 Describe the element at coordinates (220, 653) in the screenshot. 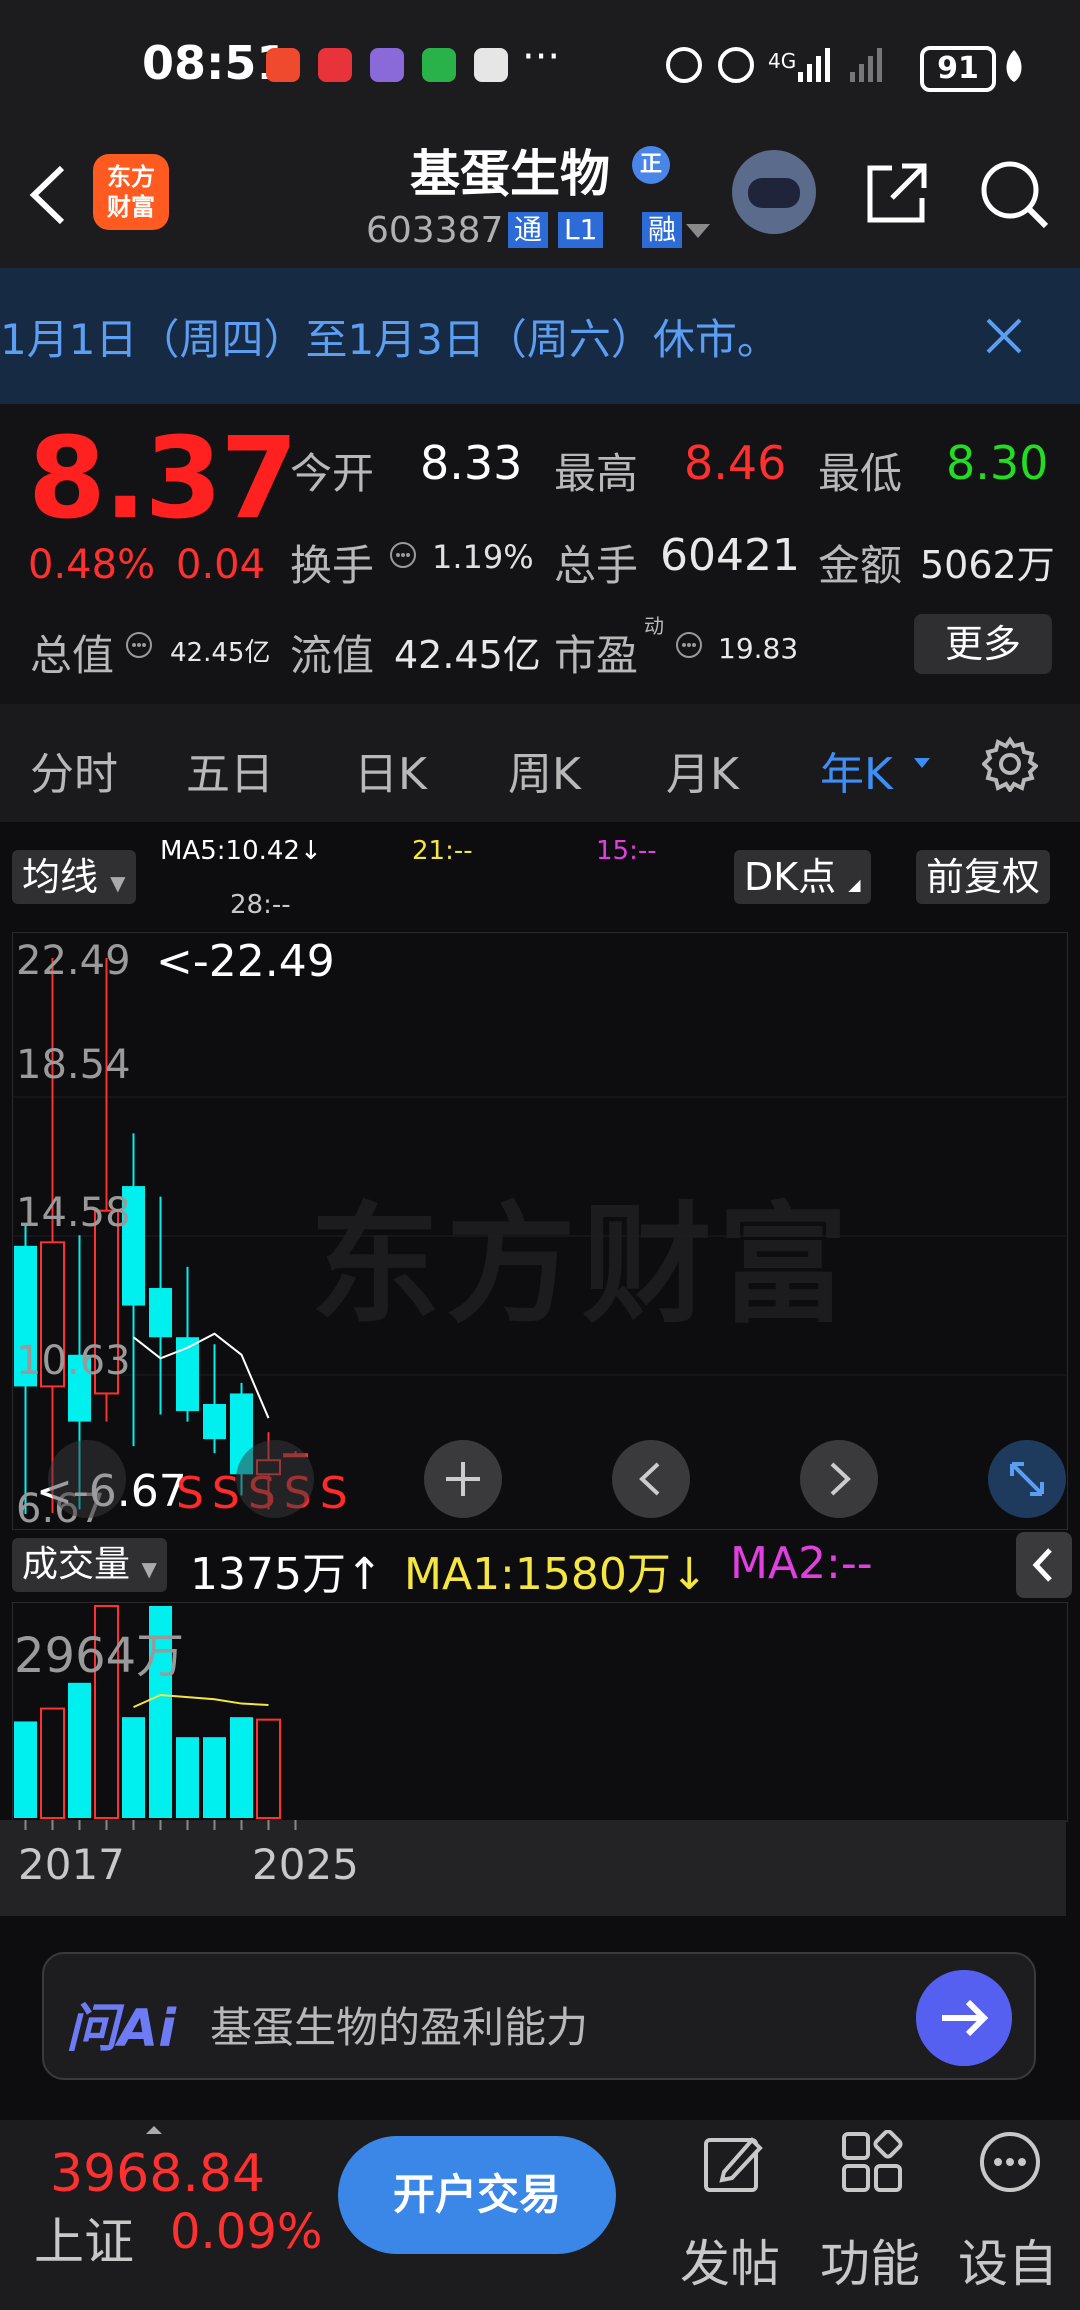

I see `total-mcap-value: 42.45亿` at that location.